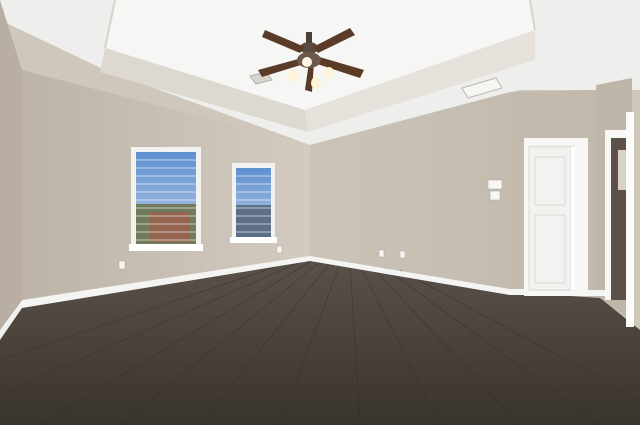 The image size is (640, 425). Describe the element at coordinates (556, 217) in the screenshot. I see `doorway` at that location.